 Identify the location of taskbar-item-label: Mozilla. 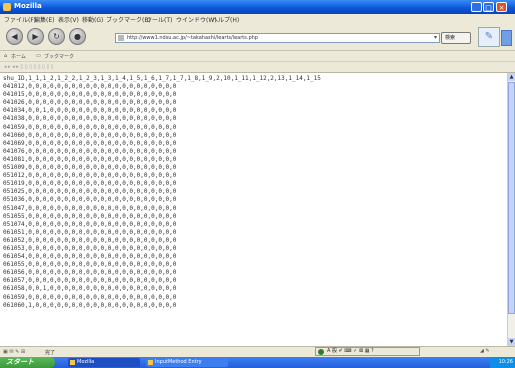
(86, 362).